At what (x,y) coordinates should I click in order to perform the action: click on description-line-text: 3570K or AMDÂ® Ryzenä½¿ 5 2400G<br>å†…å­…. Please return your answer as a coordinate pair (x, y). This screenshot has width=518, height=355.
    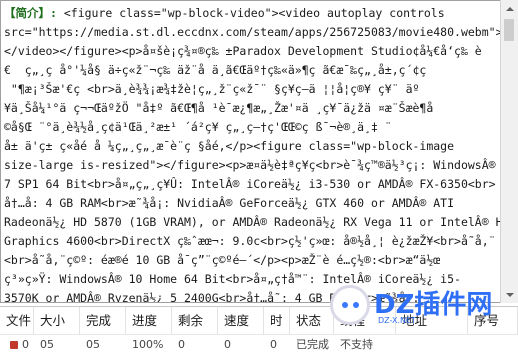
    Looking at the image, I should click on (212, 297).